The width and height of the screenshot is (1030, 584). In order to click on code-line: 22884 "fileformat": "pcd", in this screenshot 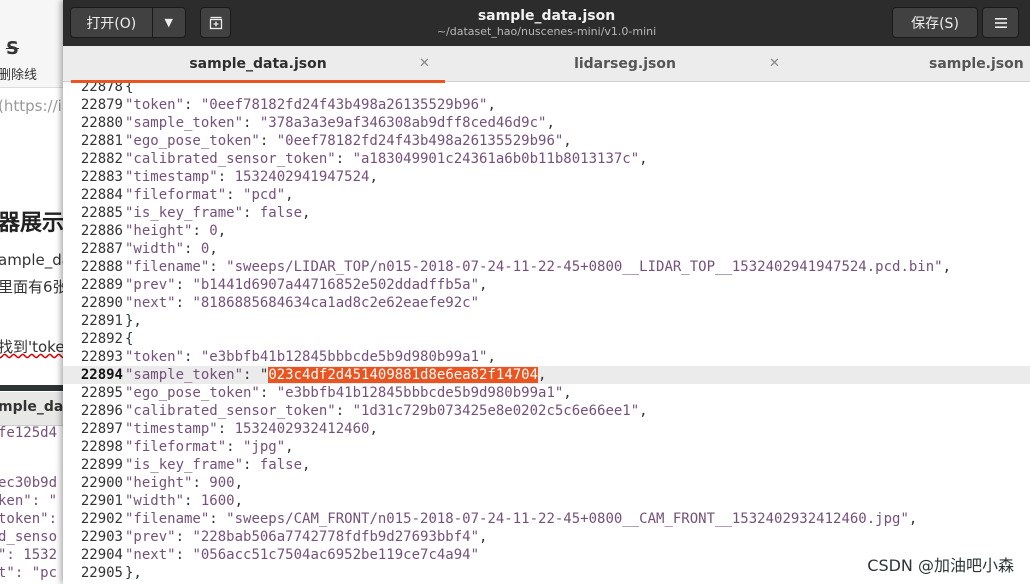, I will do `click(546, 195)`.